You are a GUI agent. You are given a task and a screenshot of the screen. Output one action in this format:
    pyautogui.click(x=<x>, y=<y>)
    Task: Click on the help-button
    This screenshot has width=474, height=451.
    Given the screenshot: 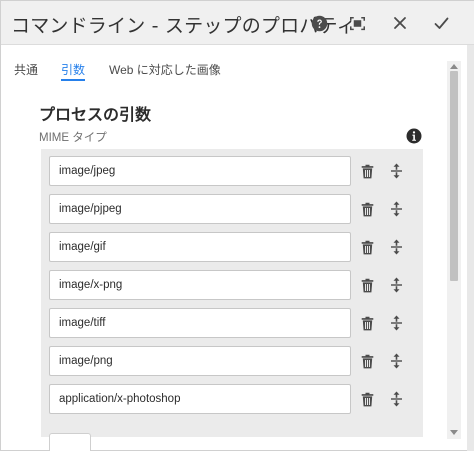 What is the action you would take?
    pyautogui.click(x=319, y=23)
    